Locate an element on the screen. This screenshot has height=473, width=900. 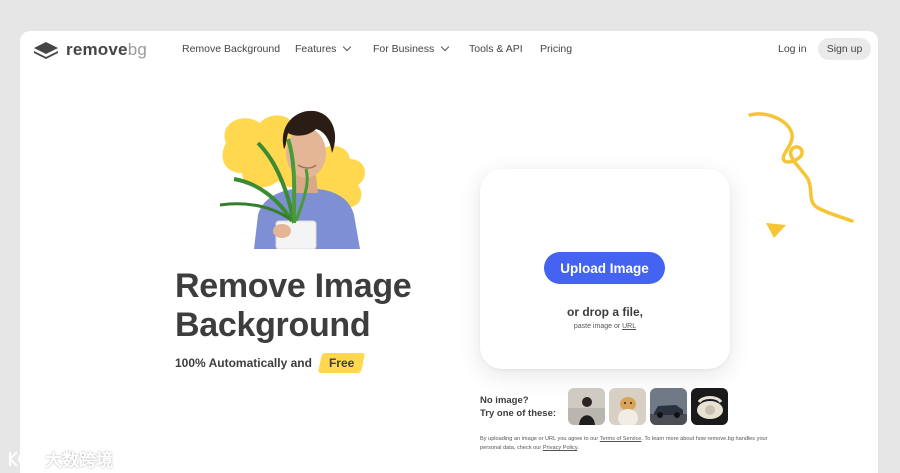
drop-file-text: or drop a file, is located at coordinates (604, 312).